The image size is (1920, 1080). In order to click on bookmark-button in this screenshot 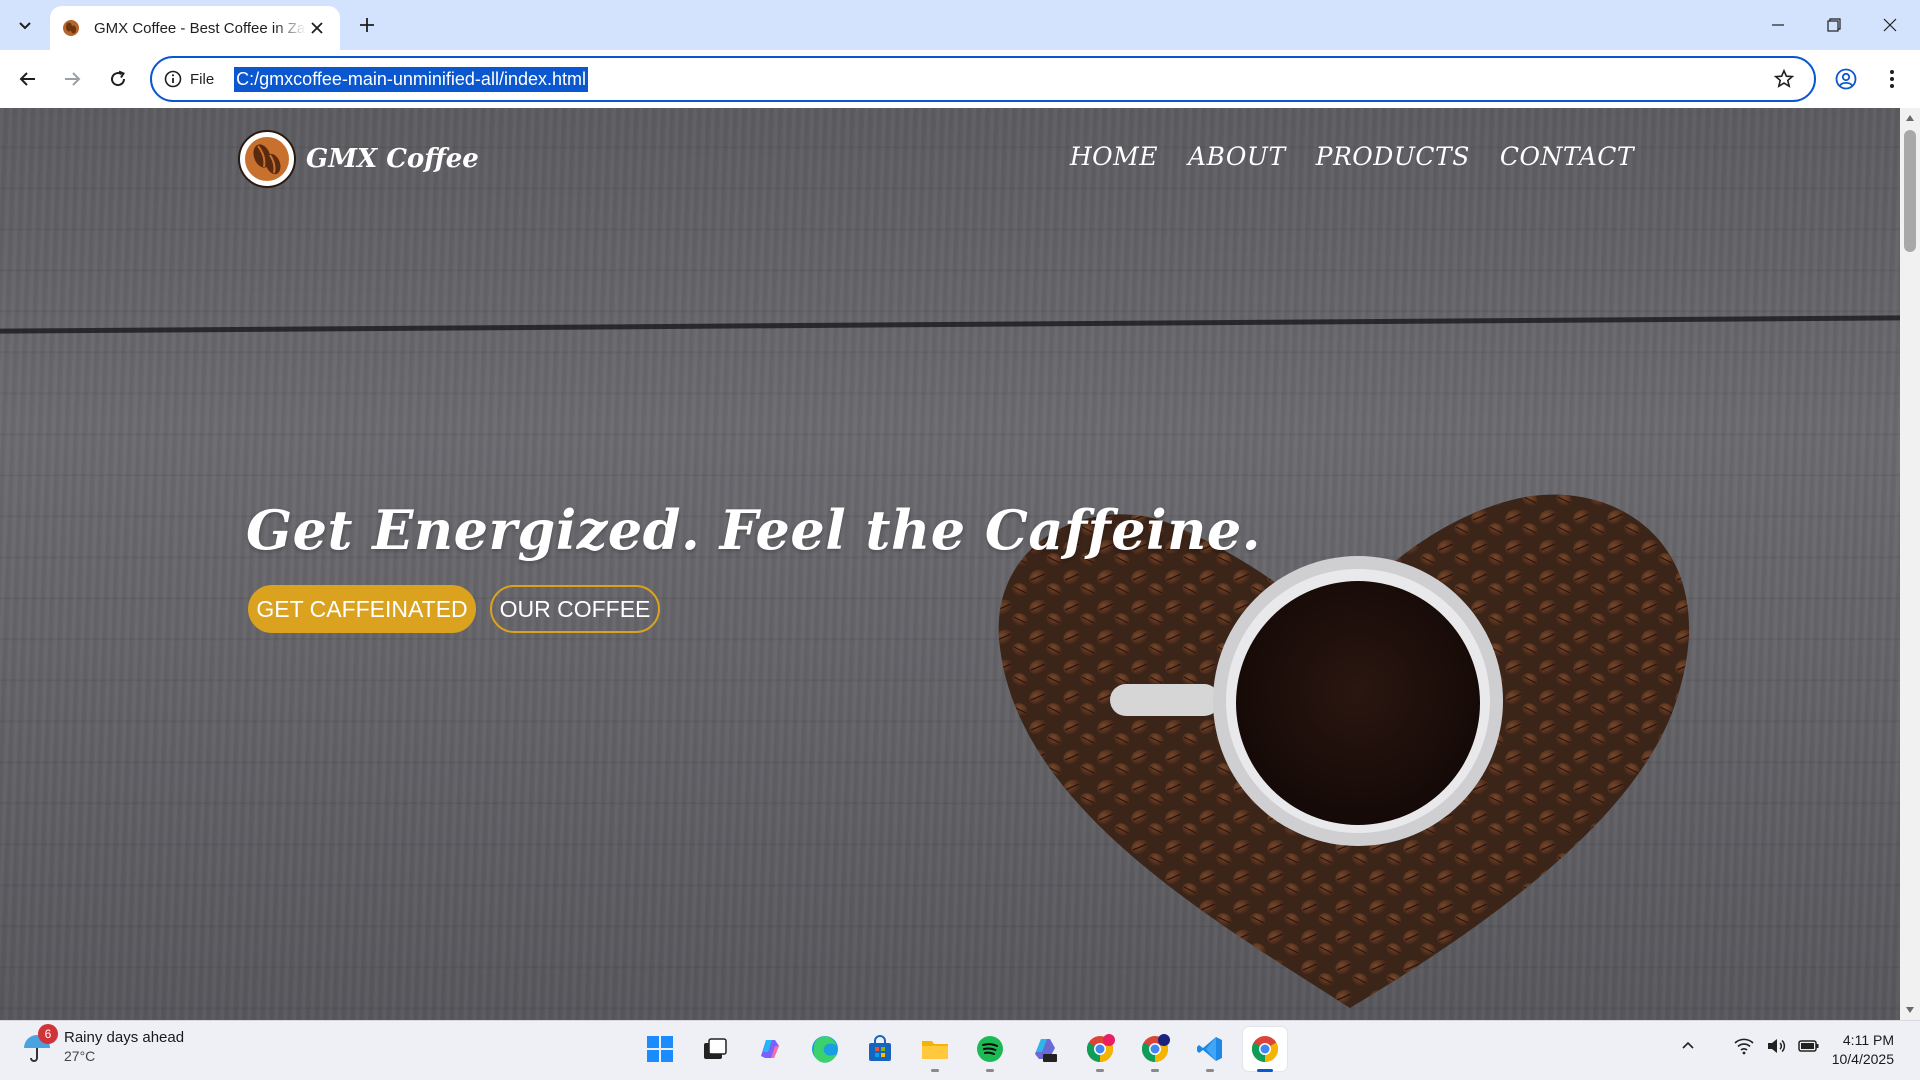, I will do `click(1784, 79)`.